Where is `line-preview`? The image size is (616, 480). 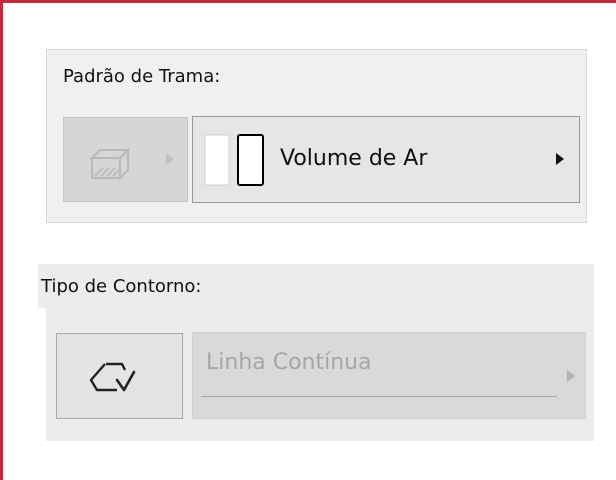
line-preview is located at coordinates (379, 396).